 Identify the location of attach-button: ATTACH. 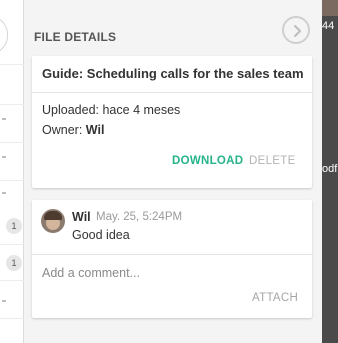
(275, 298).